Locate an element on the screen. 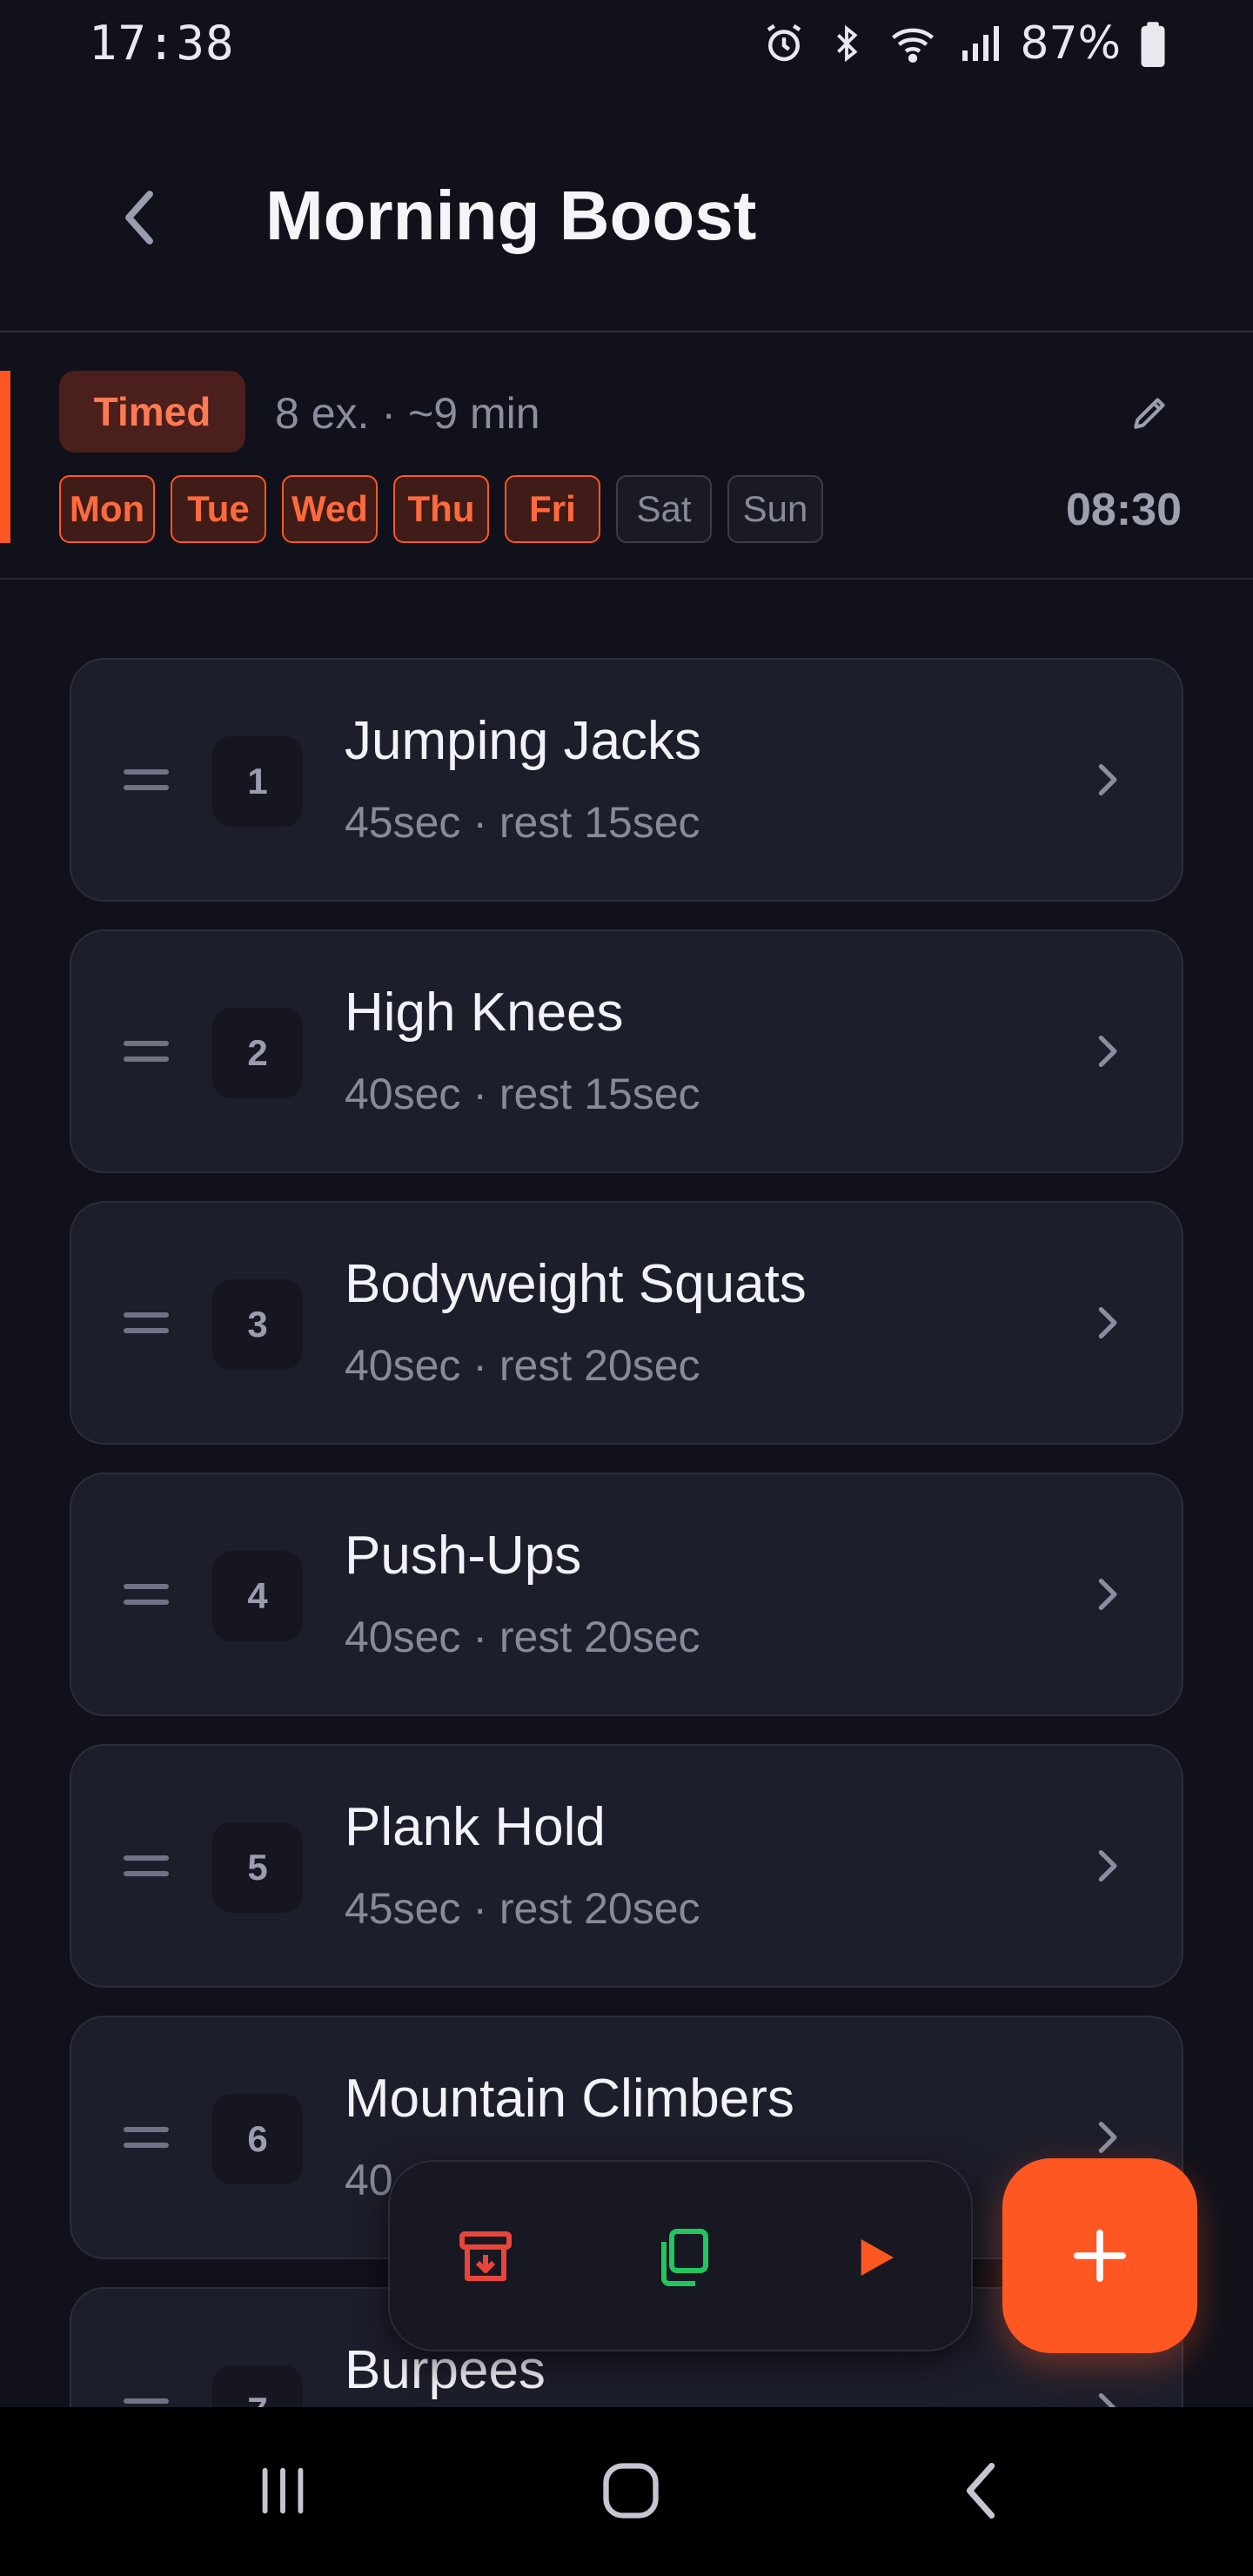  status-icons: 87% is located at coordinates (963, 43).